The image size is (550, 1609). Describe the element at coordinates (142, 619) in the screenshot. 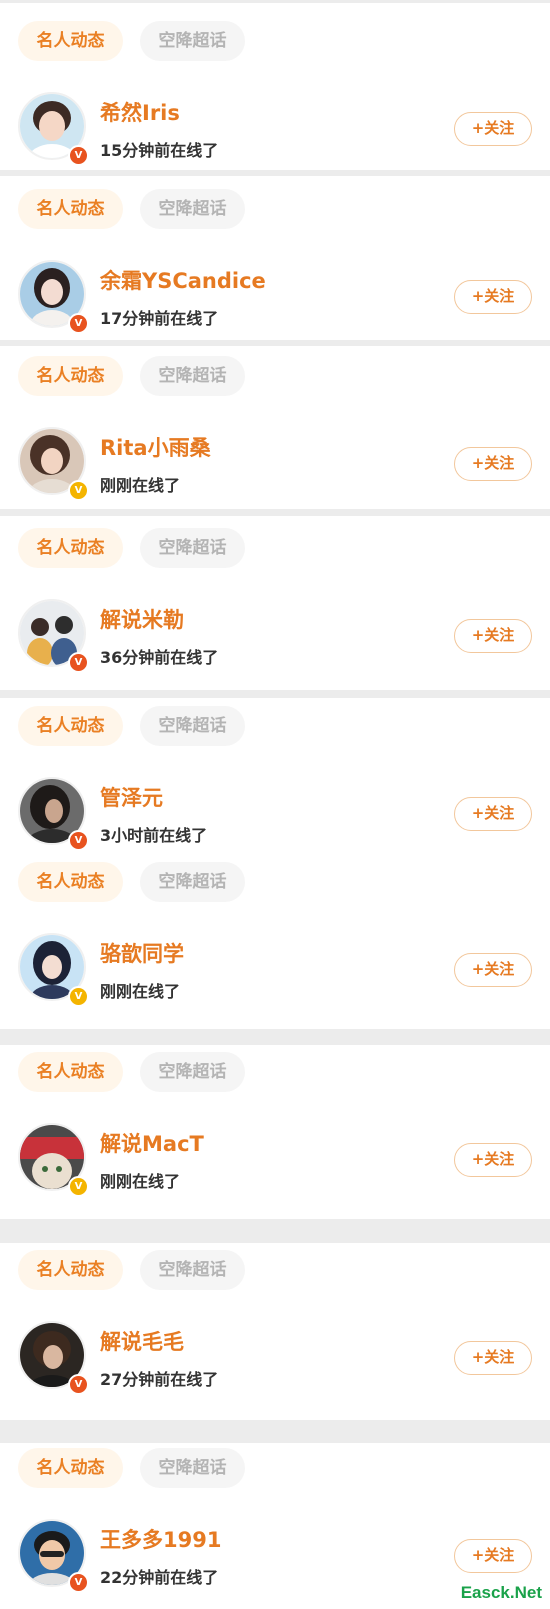

I see `user-name: 解说米勒` at that location.